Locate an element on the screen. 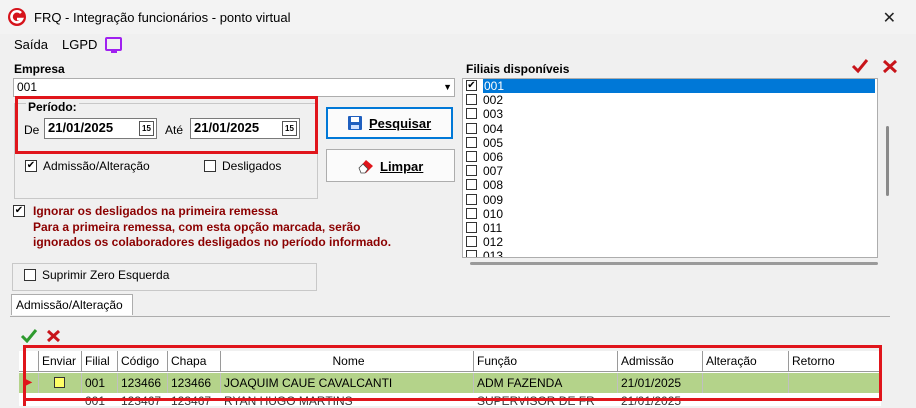 The width and height of the screenshot is (916, 408). suprimir-label: Suprimir Zero Esquerda is located at coordinates (106, 275).